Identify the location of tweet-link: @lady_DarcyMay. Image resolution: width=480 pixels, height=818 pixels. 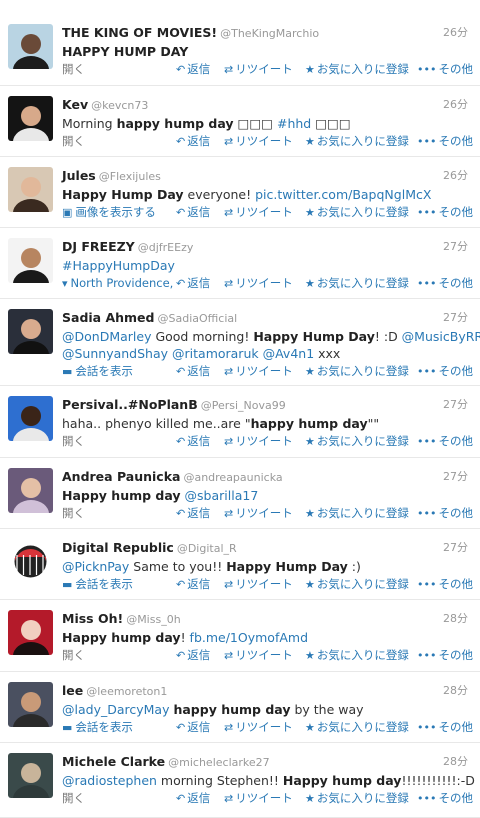
(115, 709).